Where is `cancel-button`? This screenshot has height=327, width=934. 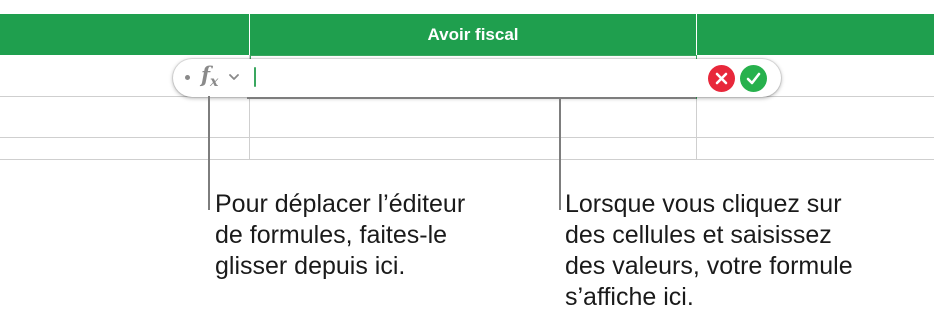
cancel-button is located at coordinates (721, 78).